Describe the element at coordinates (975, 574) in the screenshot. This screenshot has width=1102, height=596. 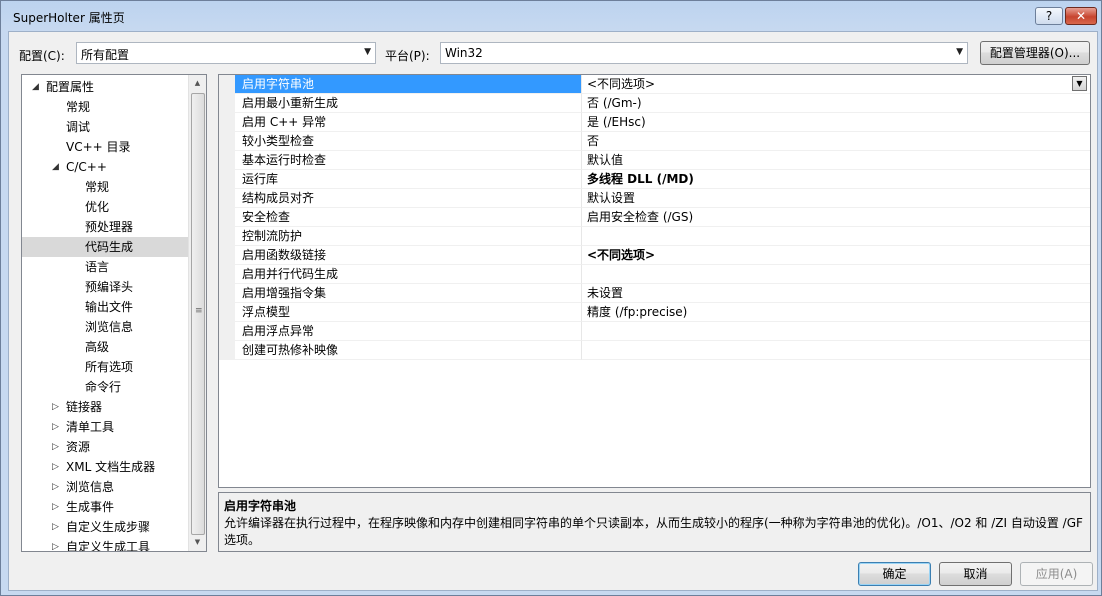
I see `cancel-button: 取消` at that location.